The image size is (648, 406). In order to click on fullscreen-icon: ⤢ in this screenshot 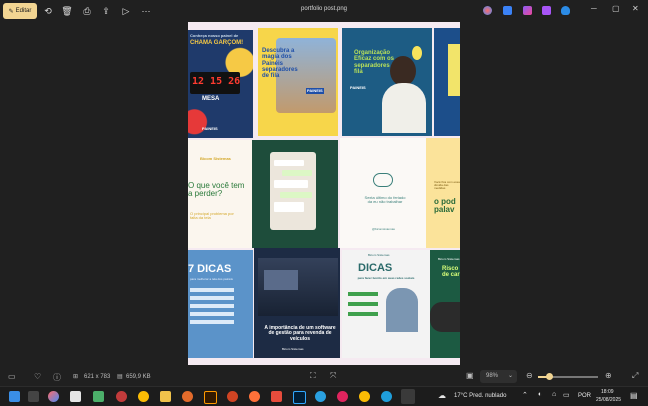, I will do `click(635, 376)`.